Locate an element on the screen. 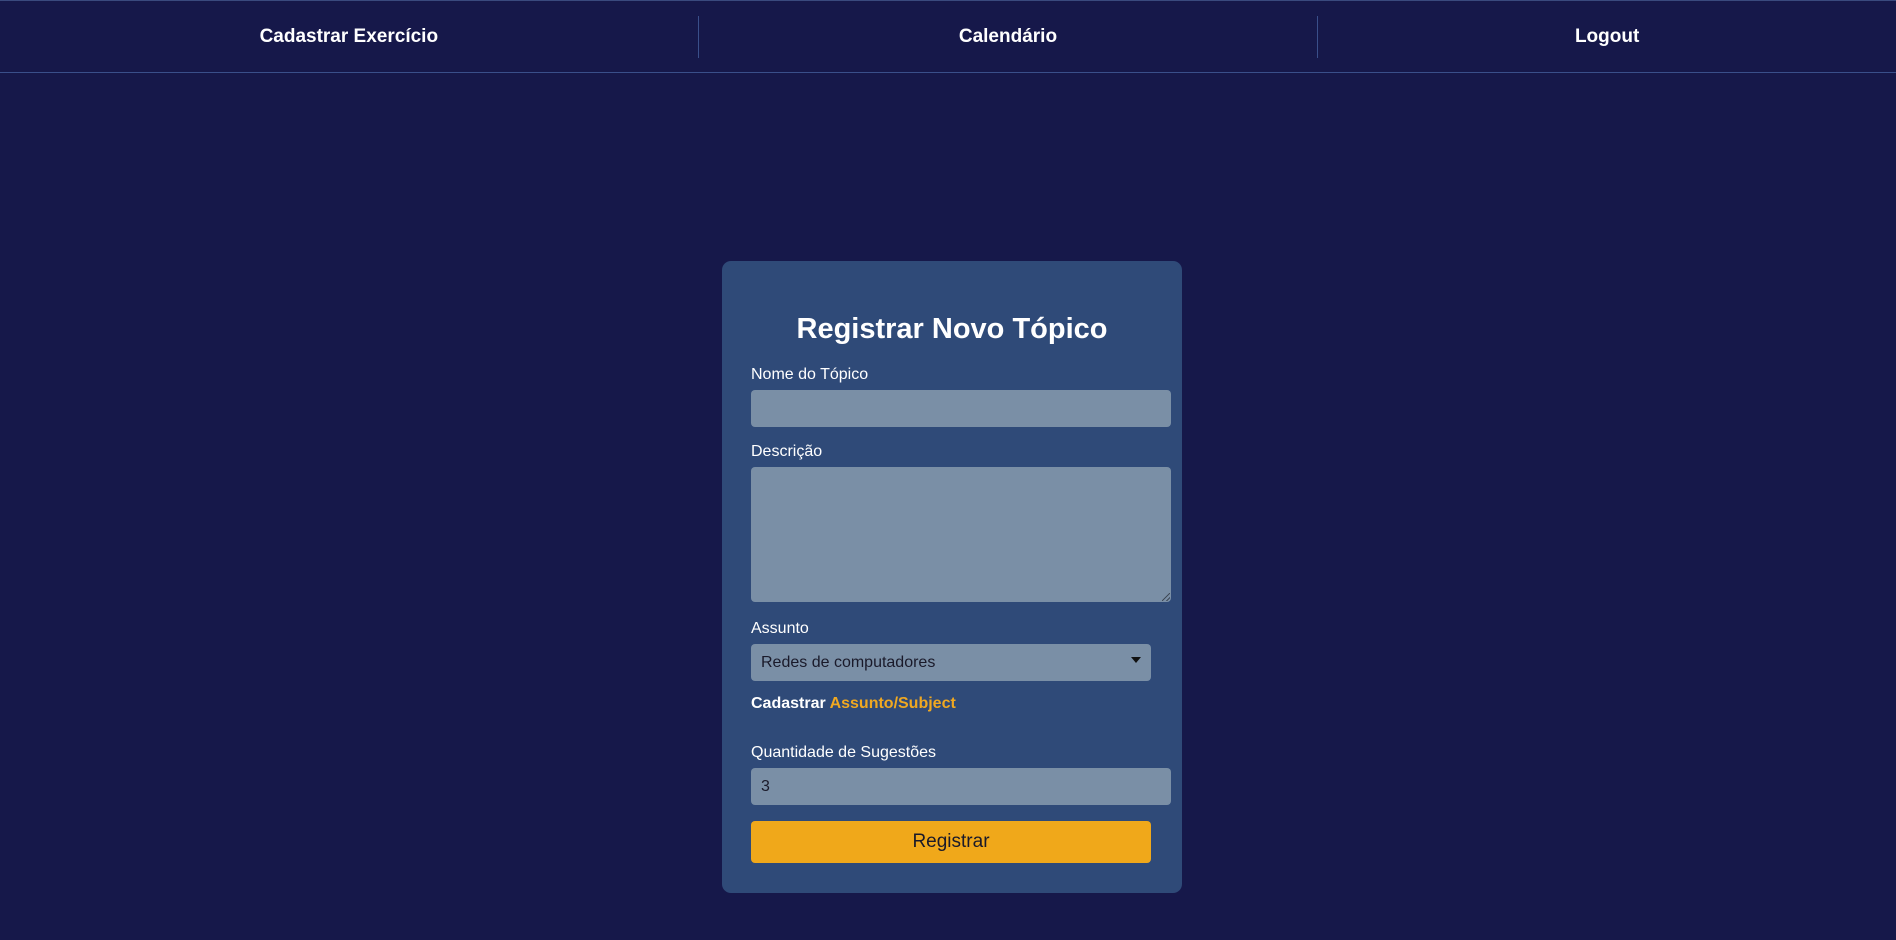 This screenshot has width=1896, height=940. register-subject-prefix: Cadastrar is located at coordinates (788, 703).